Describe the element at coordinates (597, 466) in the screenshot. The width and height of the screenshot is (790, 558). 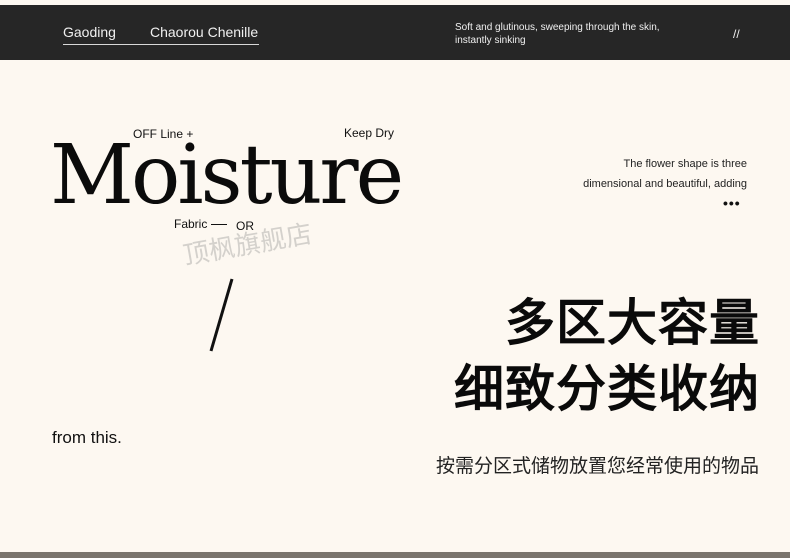
I see `subtitle: 按需分区式储物放置您经常使用的物品` at that location.